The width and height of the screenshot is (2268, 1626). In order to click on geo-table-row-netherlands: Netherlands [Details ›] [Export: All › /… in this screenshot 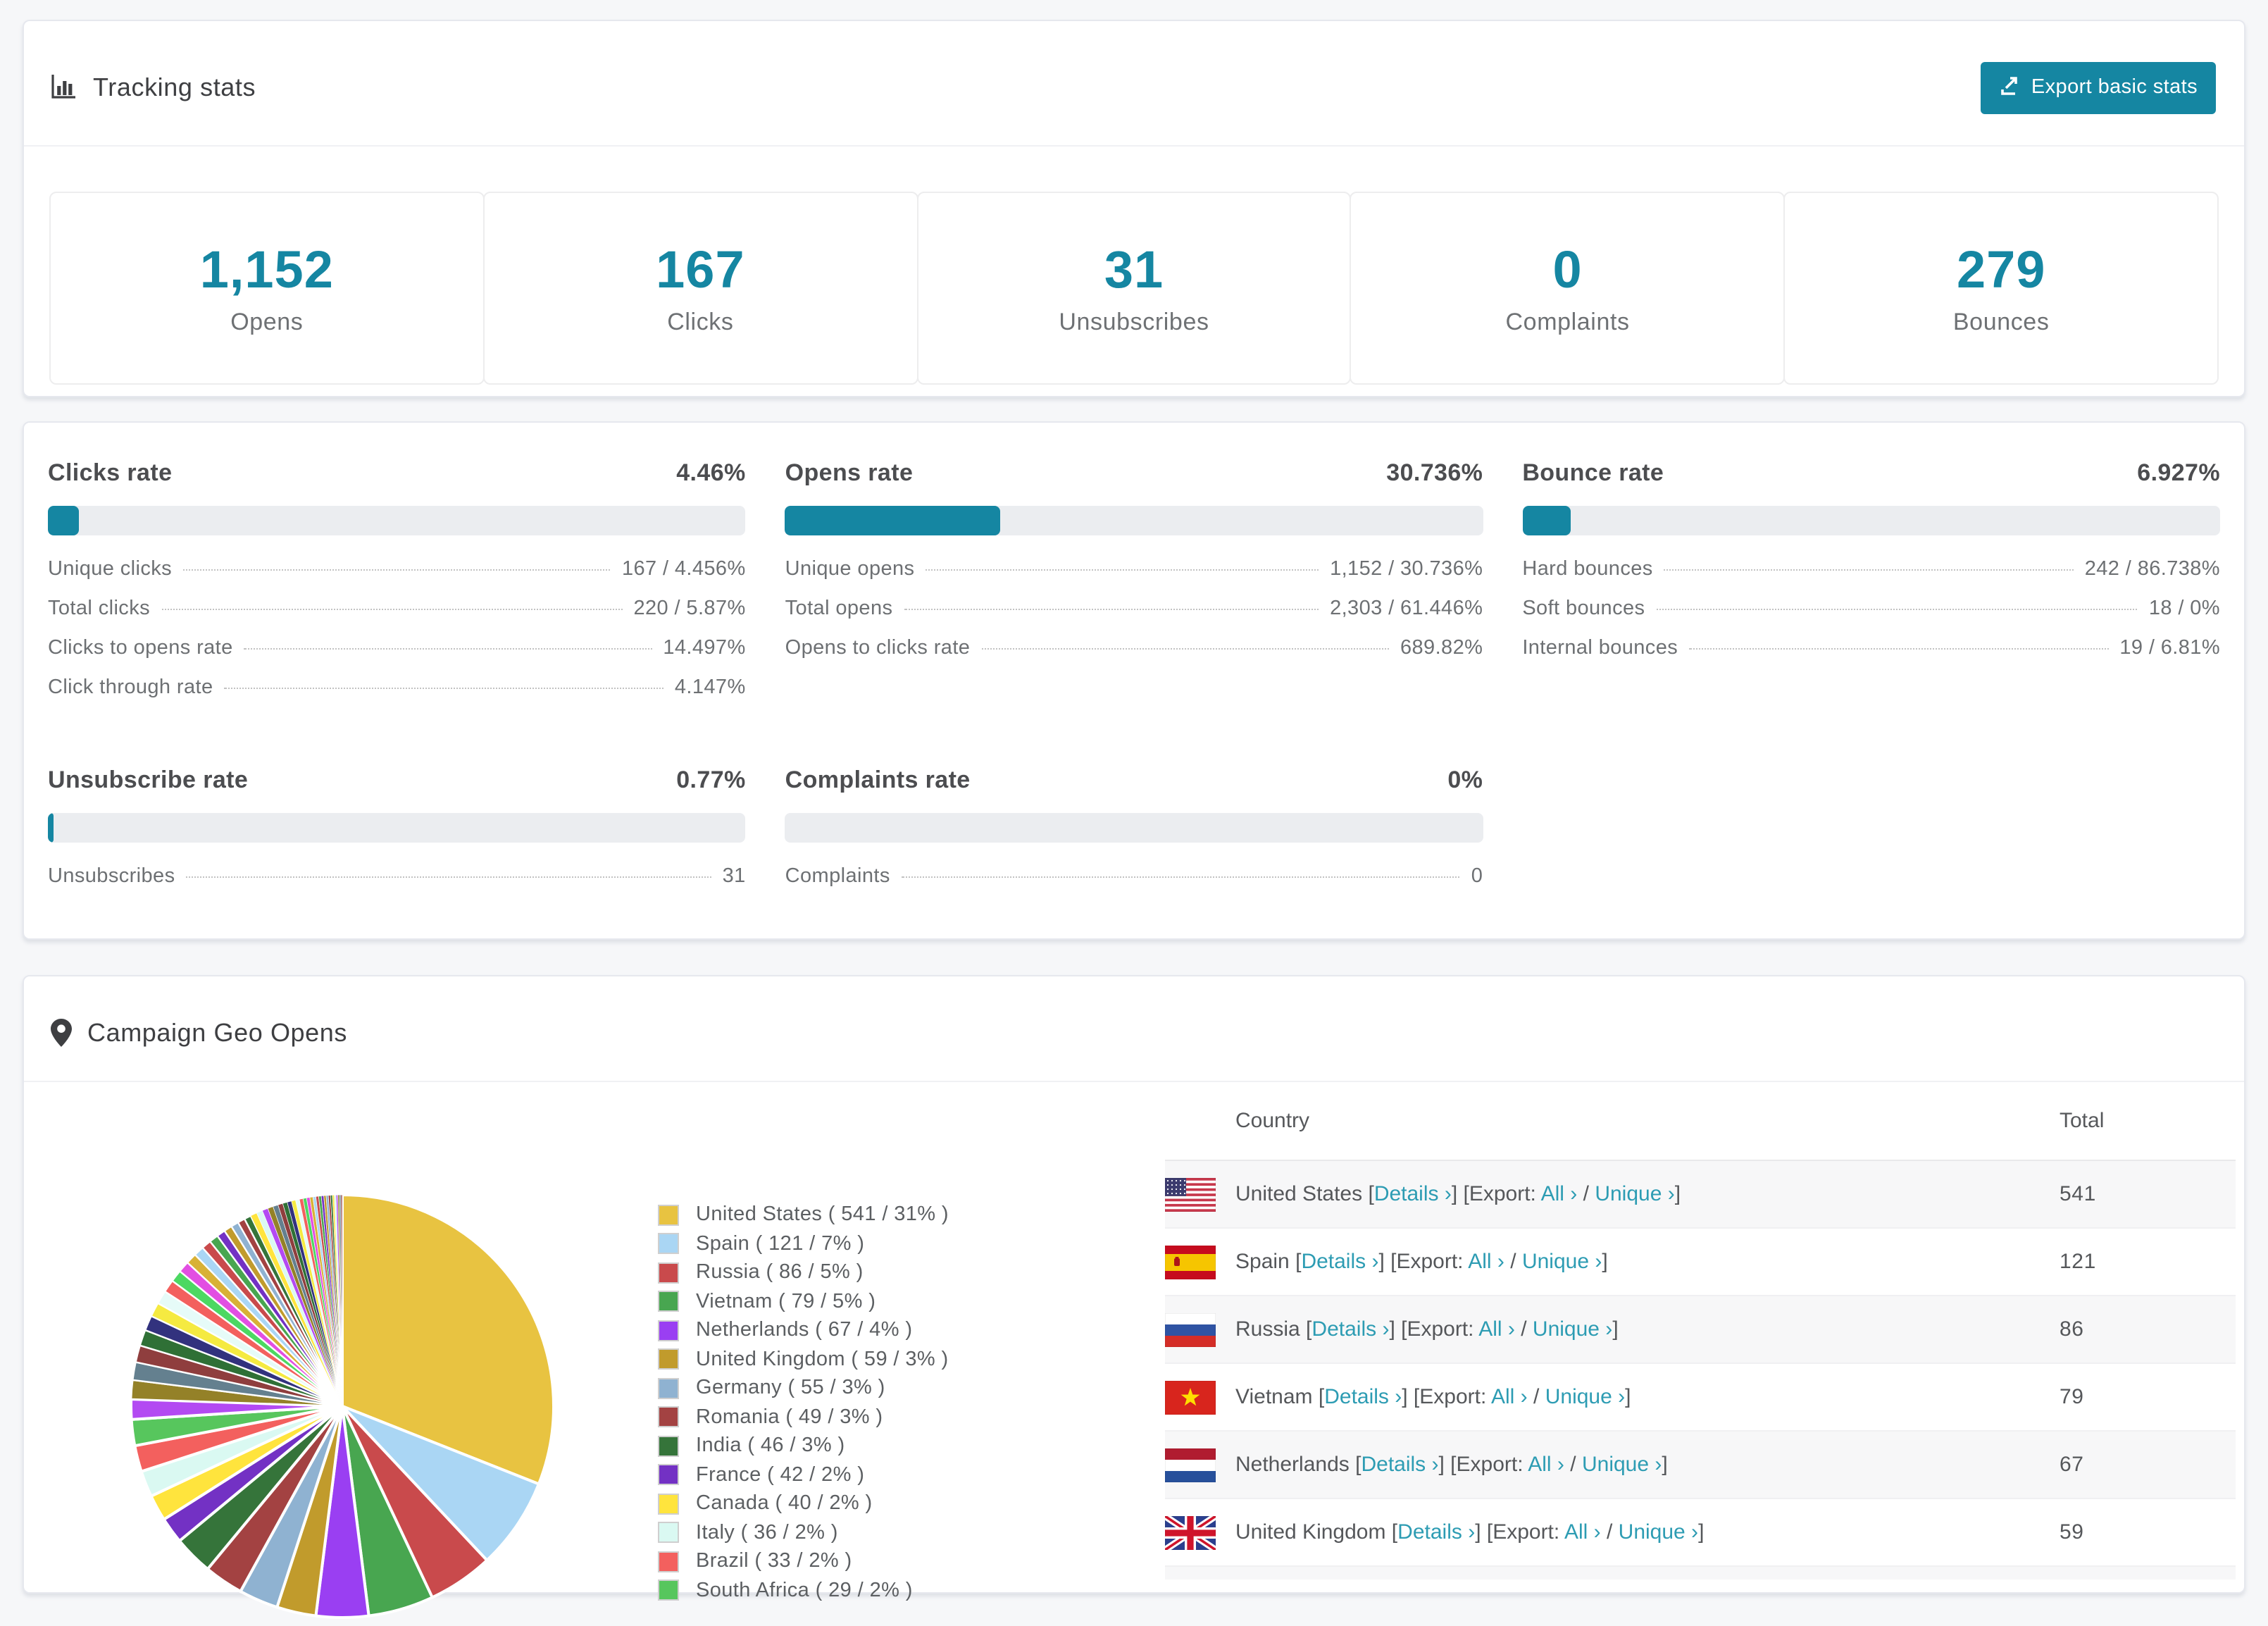, I will do `click(1701, 1465)`.